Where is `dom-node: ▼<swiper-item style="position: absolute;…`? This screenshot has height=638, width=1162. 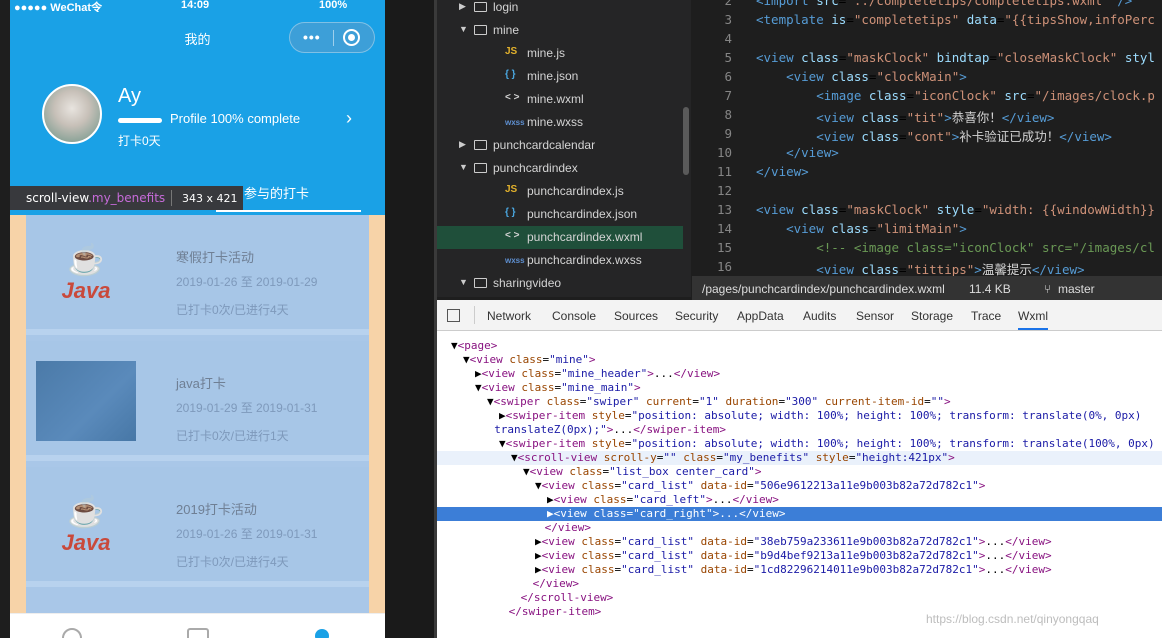 dom-node: ▼<swiper-item style="position: absolute;… is located at coordinates (799, 444).